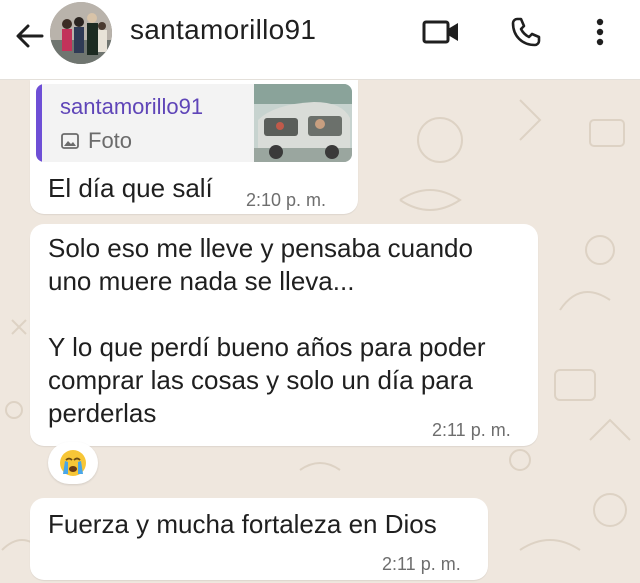 The image size is (640, 583). I want to click on message-text-line: Y lo que perdí bueno años para poder, so click(267, 347).